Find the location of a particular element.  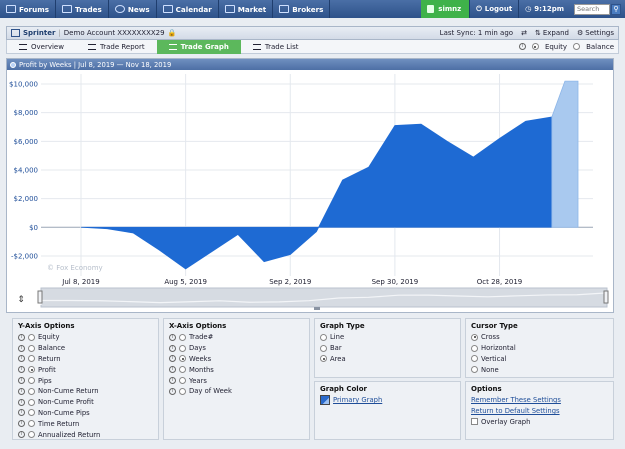

tab-trade-graph: Trade Graph is located at coordinates (198, 46).